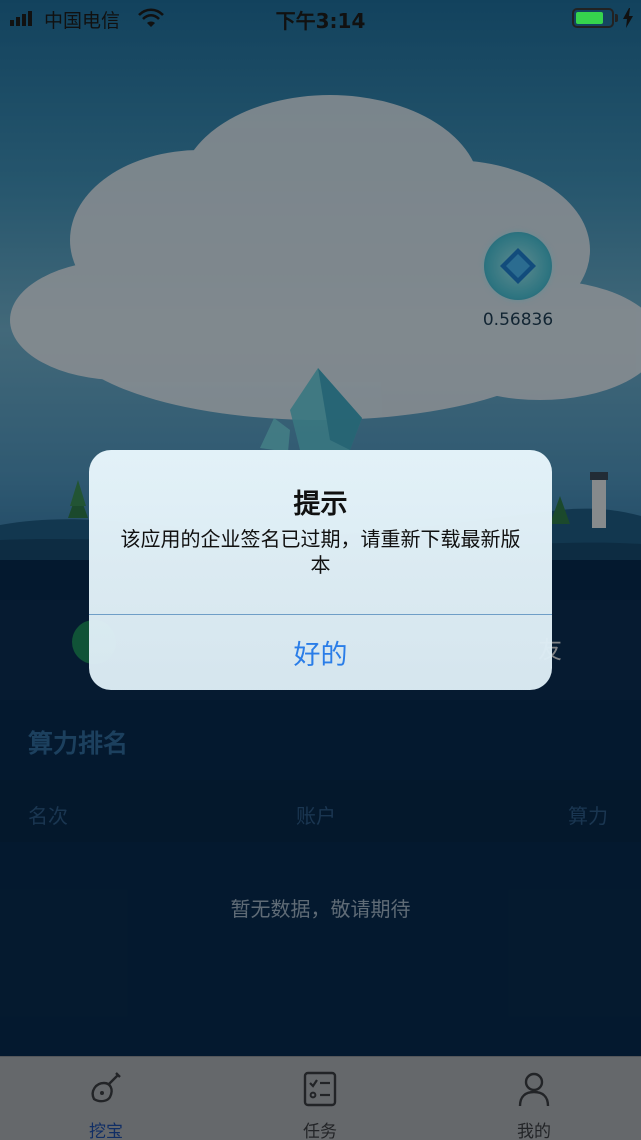 The image size is (641, 1140). I want to click on status-time: 下午3:14, so click(320, 21).